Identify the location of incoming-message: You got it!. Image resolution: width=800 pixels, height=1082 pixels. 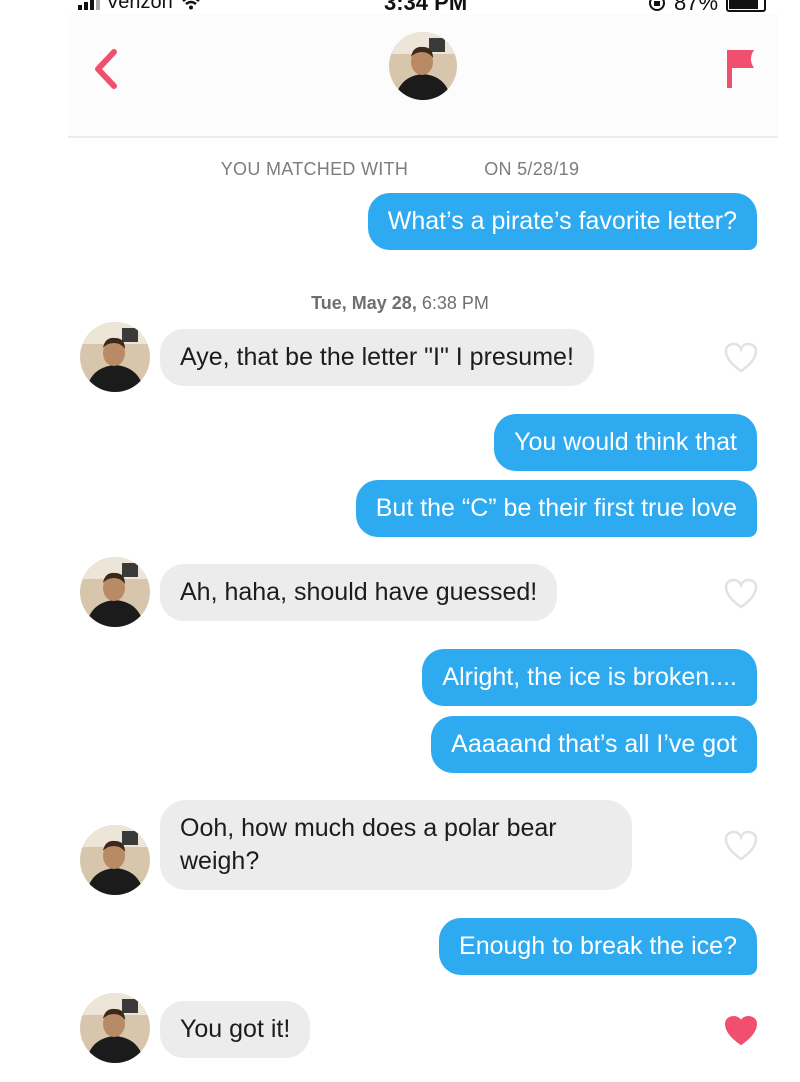
(235, 1029).